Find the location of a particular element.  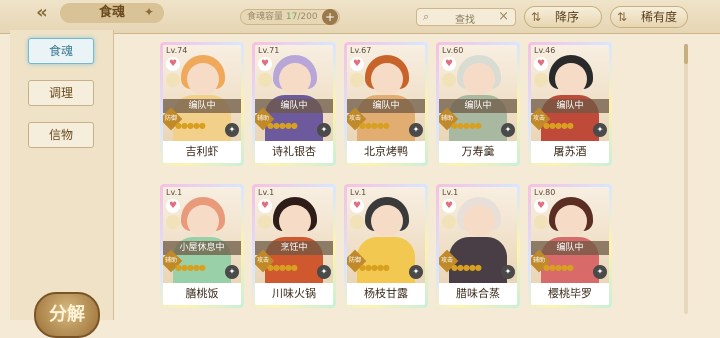

food-soul-card: Lv.80 ♥ 编队中 辅助 ●●●●● ✦ 樱桃毕罗 is located at coordinates (570, 246).